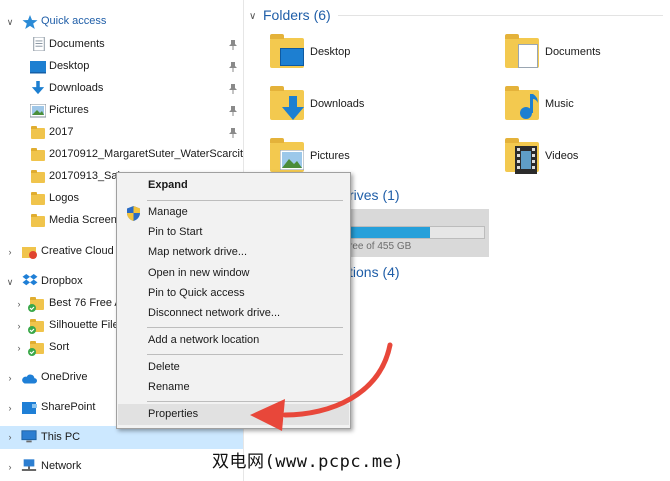 Image resolution: width=670 pixels, height=481 pixels. Describe the element at coordinates (321, 386) in the screenshot. I see `annotation-arrow-icon` at that location.